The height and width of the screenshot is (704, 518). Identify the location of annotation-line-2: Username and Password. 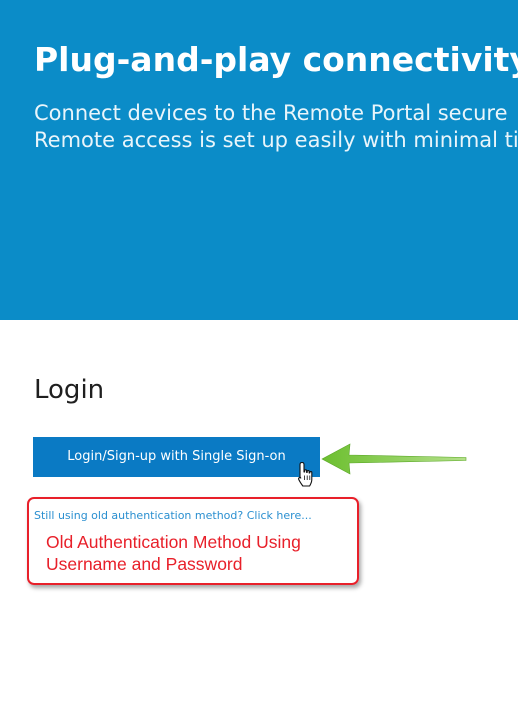
(144, 564).